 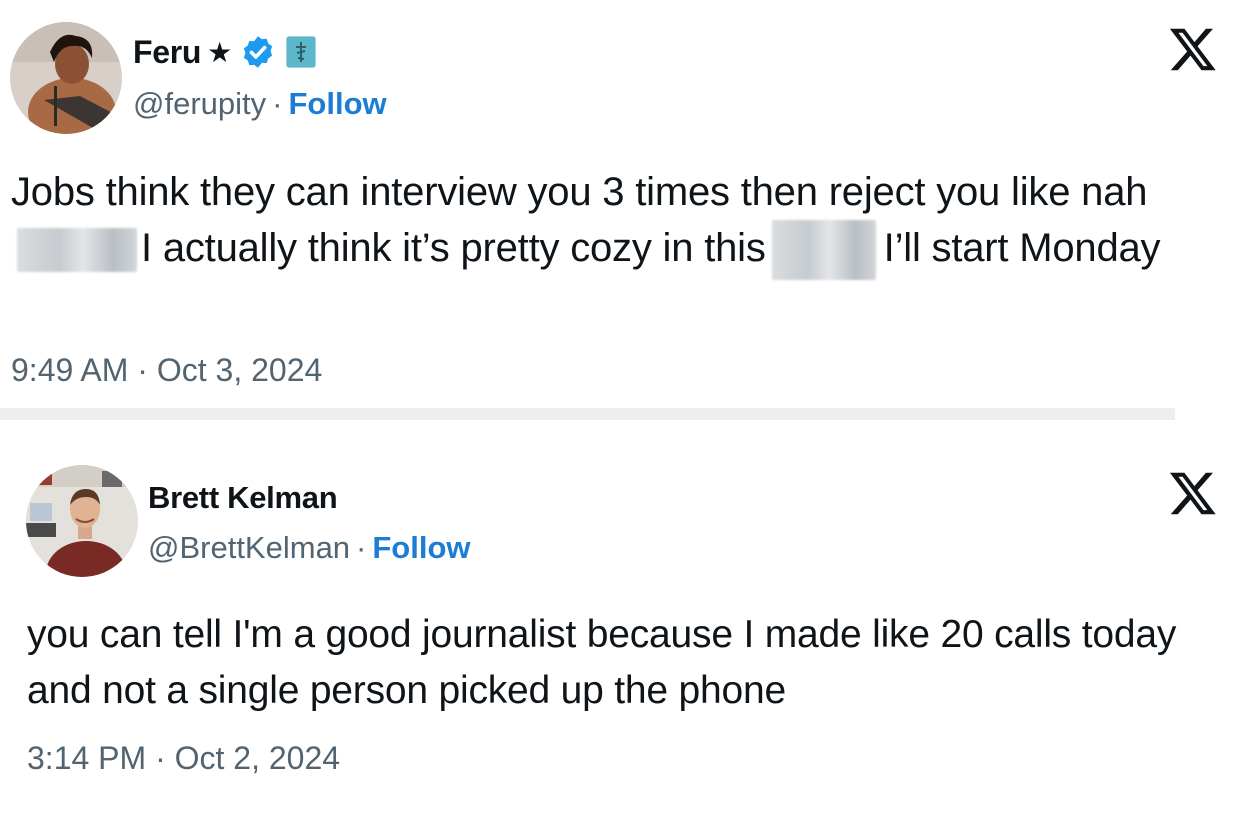 I want to click on avatar-image-feru, so click(x=66, y=78).